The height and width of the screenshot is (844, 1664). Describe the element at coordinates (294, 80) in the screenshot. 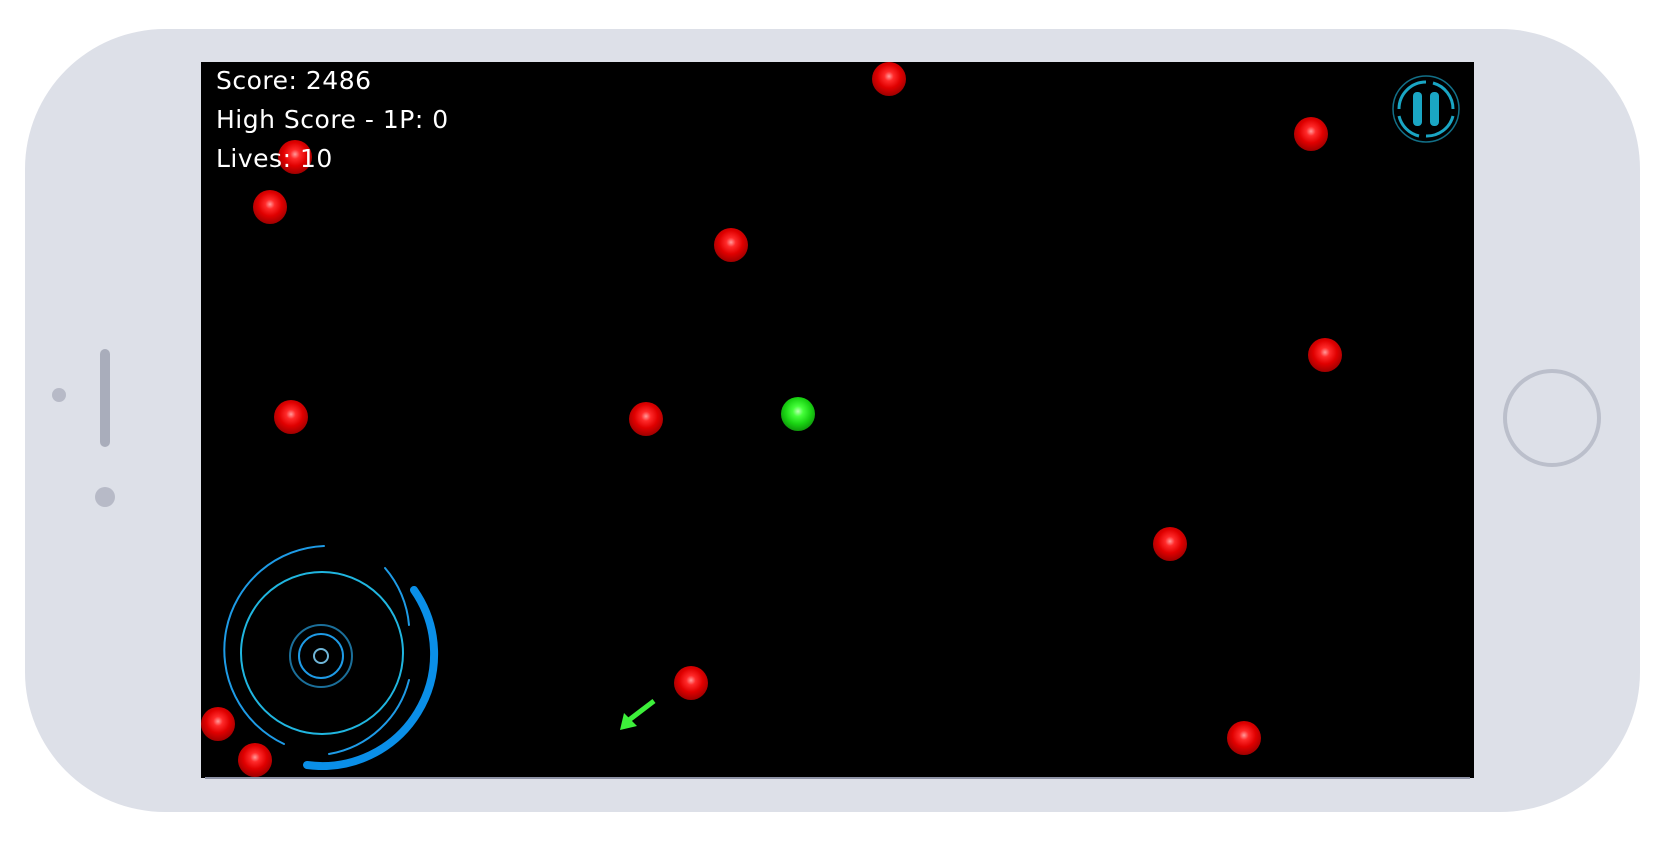

I see `score-label: Score: 2486` at that location.